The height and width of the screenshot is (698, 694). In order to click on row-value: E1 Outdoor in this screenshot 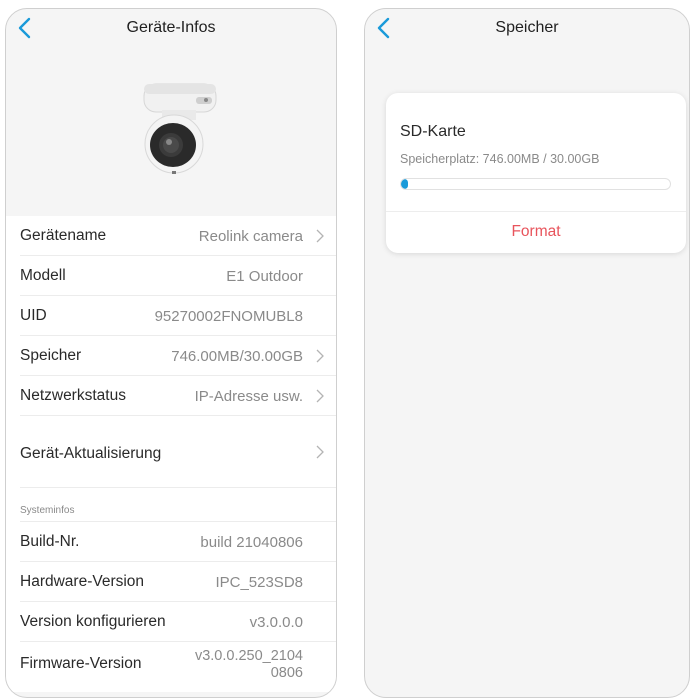, I will do `click(264, 276)`.